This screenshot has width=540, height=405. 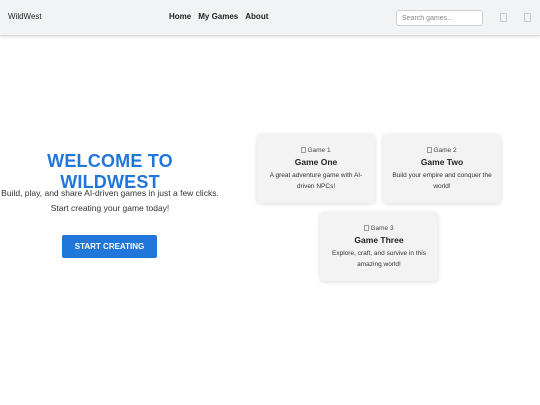 I want to click on brand-logo-text: WildWest, so click(x=25, y=16).